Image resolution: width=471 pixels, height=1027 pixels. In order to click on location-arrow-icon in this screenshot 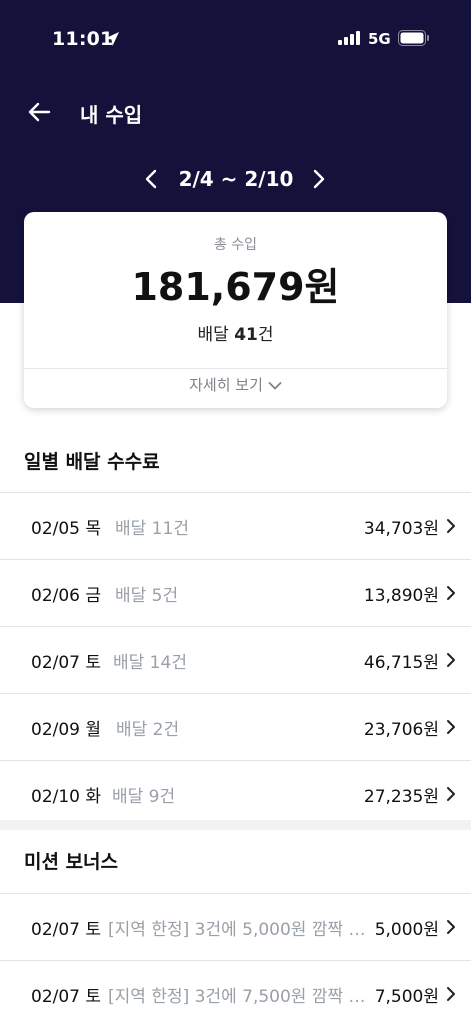, I will do `click(112, 39)`.